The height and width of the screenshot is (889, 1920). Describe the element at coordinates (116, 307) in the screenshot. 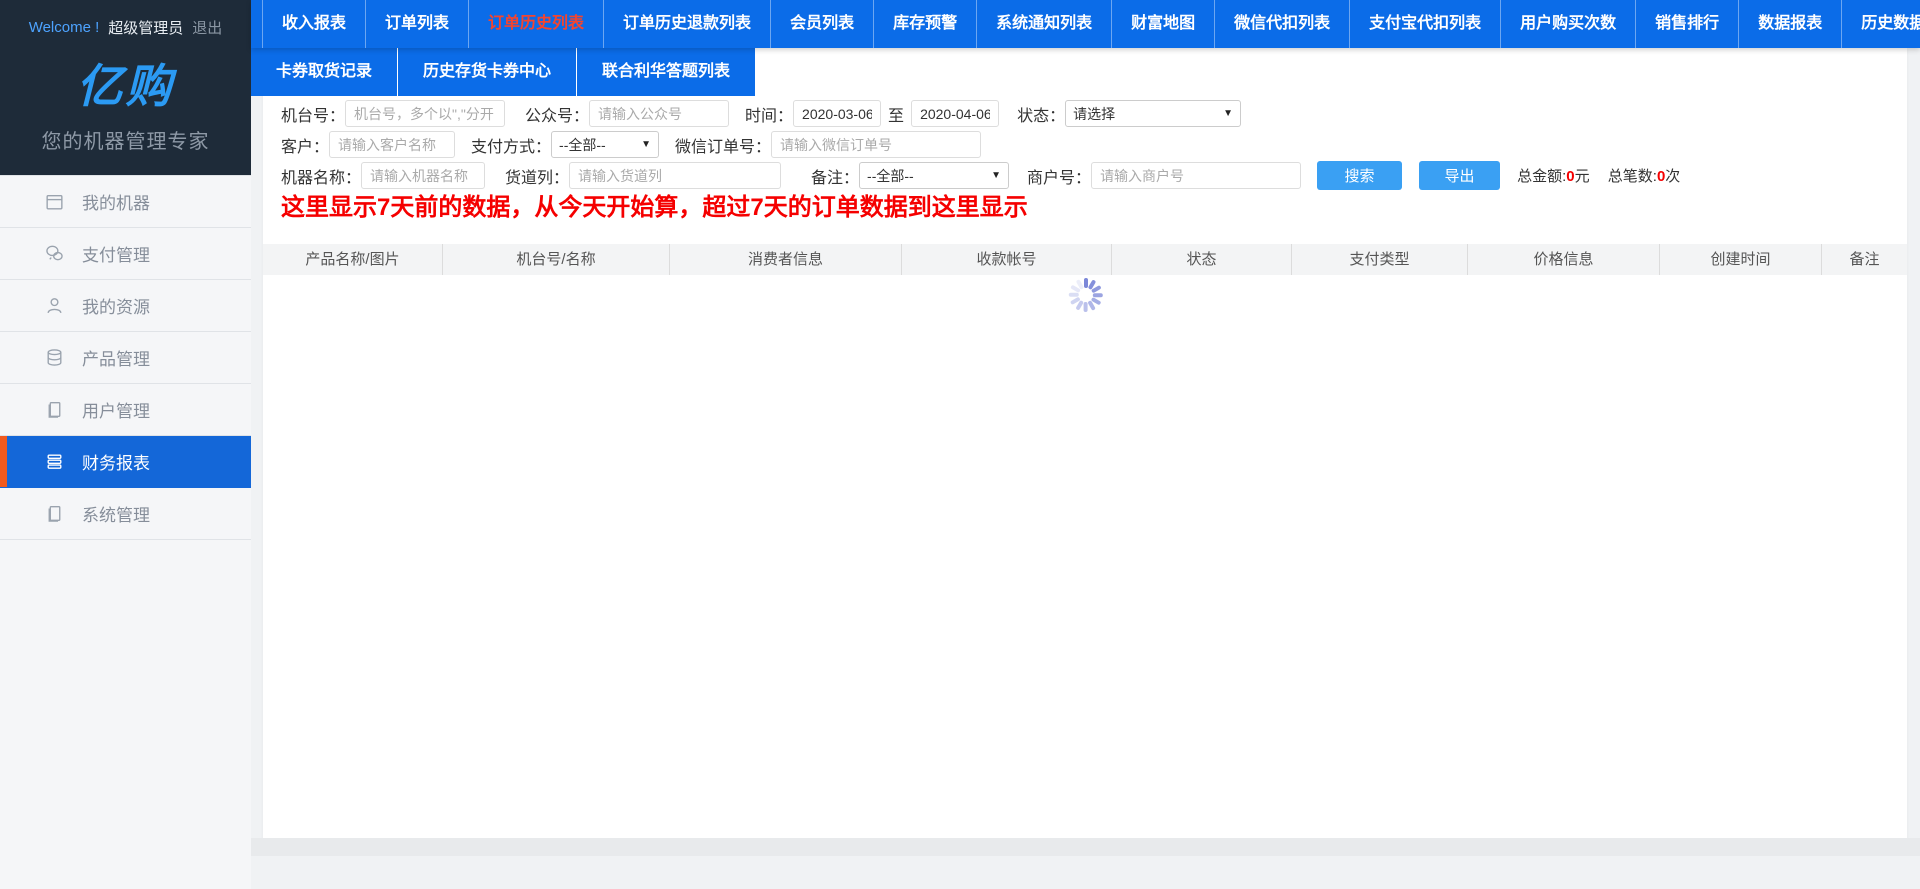

I see `sidebar-item-label: 我的资源` at that location.